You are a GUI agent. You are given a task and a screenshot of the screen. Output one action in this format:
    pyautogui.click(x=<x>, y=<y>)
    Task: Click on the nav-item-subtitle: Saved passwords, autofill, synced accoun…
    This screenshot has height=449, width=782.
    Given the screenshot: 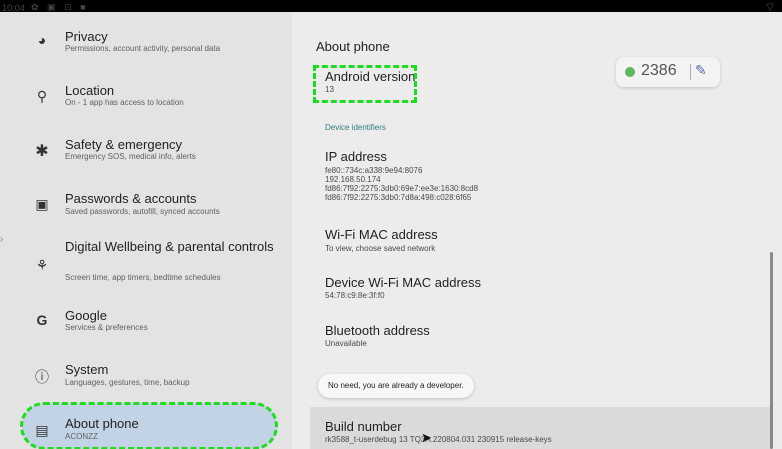 What is the action you would take?
    pyautogui.click(x=142, y=211)
    